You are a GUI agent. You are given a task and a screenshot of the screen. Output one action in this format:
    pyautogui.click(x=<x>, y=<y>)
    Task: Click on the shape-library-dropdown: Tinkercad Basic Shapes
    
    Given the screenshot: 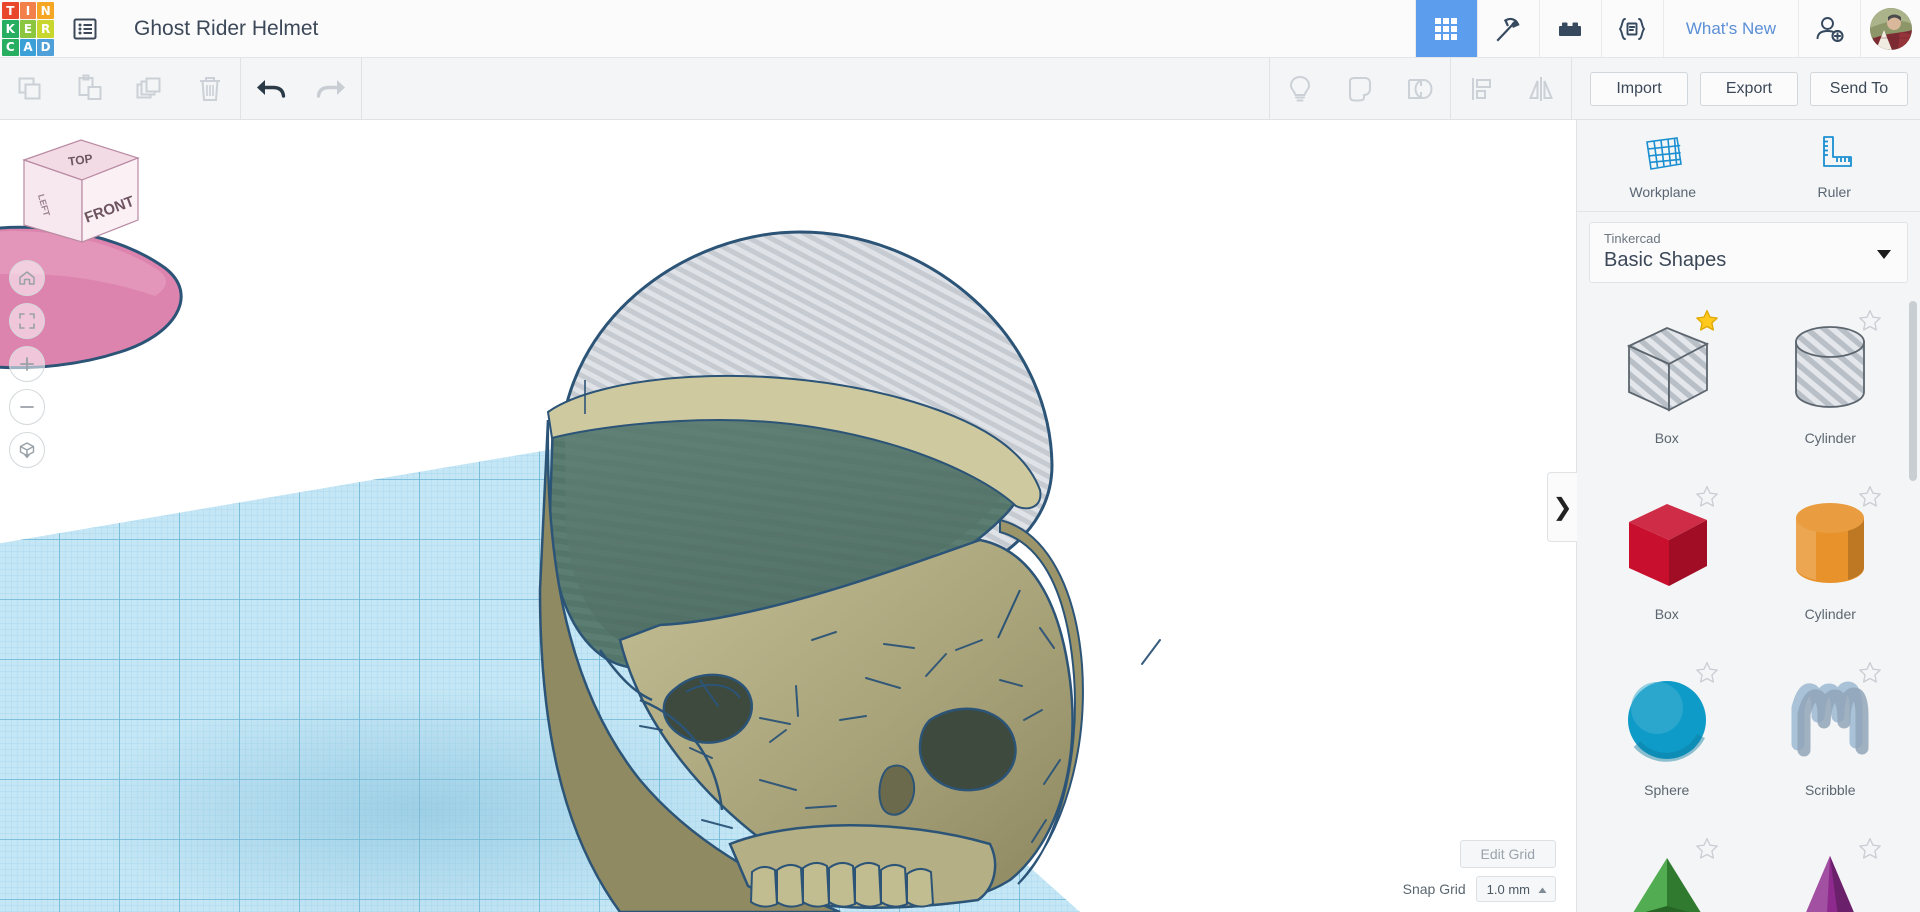 What is the action you would take?
    pyautogui.click(x=1748, y=252)
    